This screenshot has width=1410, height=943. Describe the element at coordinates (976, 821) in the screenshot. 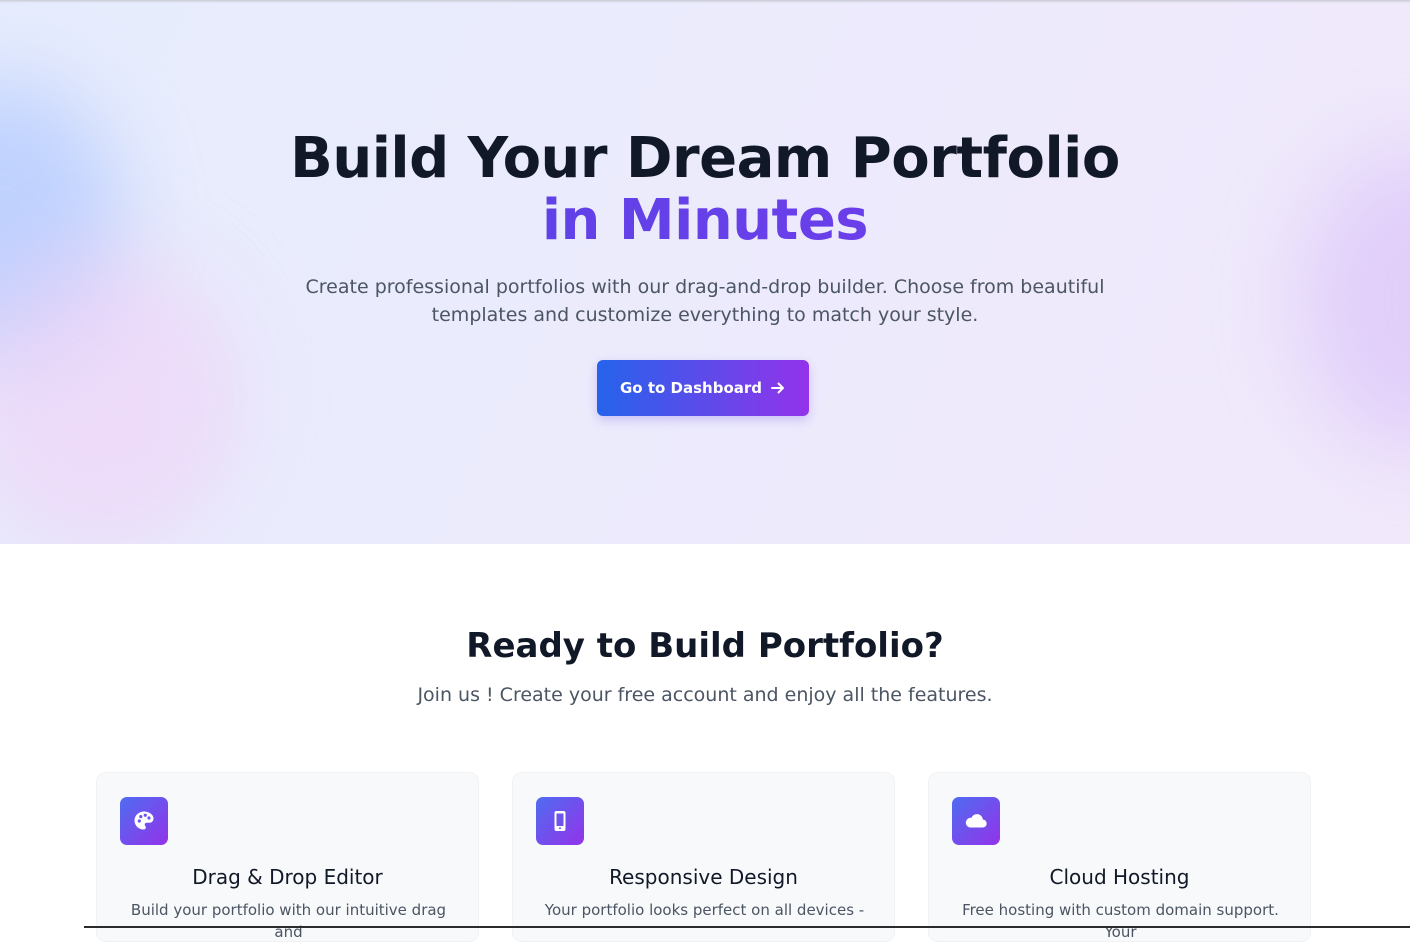

I see `cloud-icon` at that location.